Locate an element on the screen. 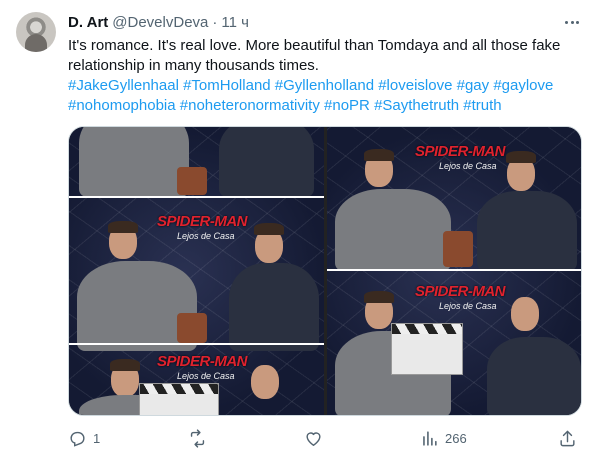 This screenshot has height=460, width=598. avatar is located at coordinates (36, 32).